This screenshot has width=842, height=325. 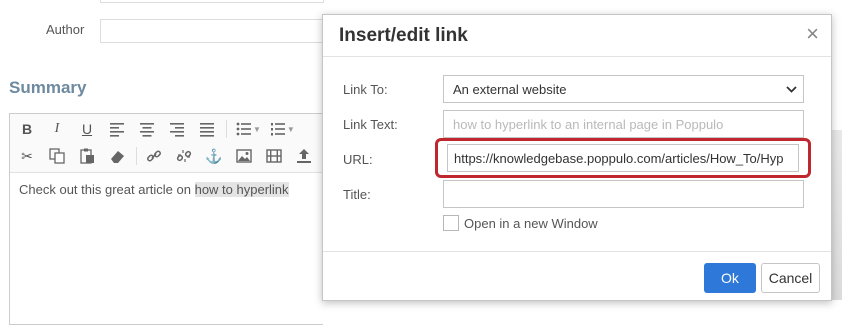 I want to click on editor-text: Check out this great article on, so click(x=107, y=189).